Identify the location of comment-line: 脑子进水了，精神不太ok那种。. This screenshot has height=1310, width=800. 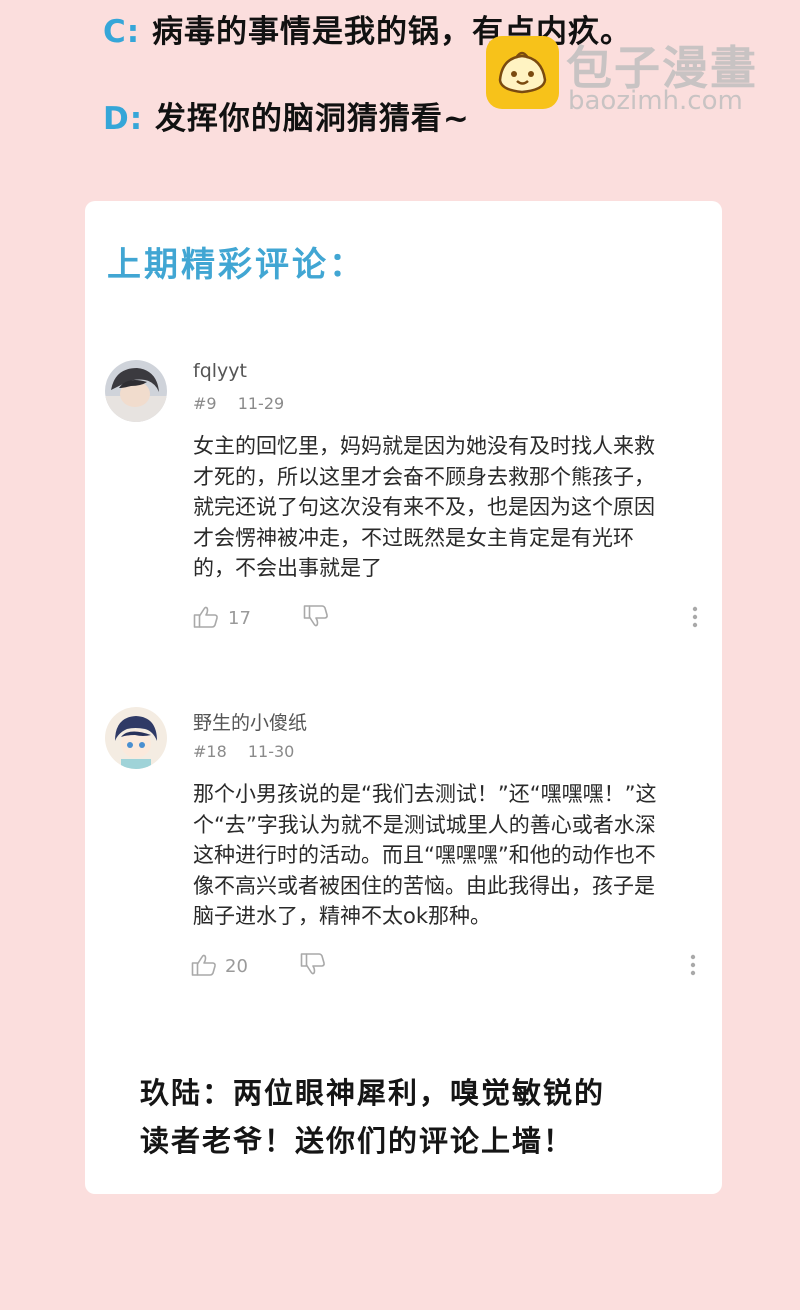
(342, 916).